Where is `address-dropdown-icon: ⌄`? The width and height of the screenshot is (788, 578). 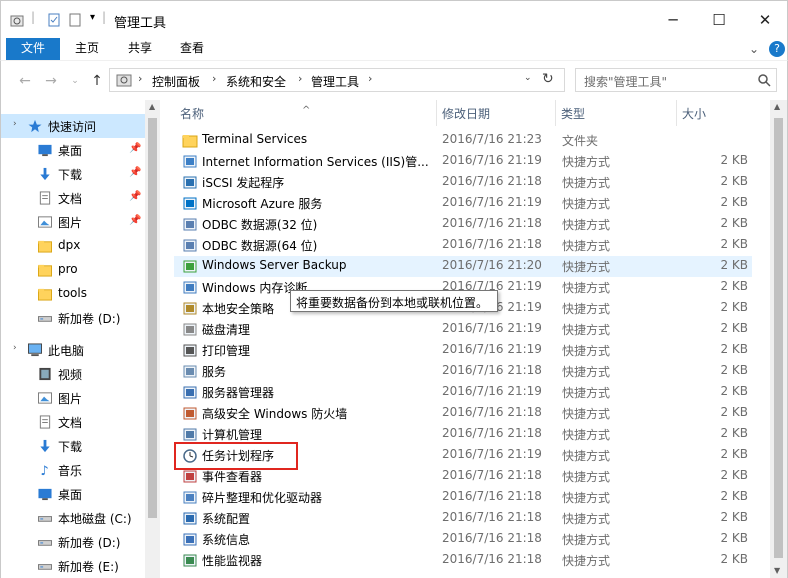
address-dropdown-icon: ⌄ is located at coordinates (528, 78).